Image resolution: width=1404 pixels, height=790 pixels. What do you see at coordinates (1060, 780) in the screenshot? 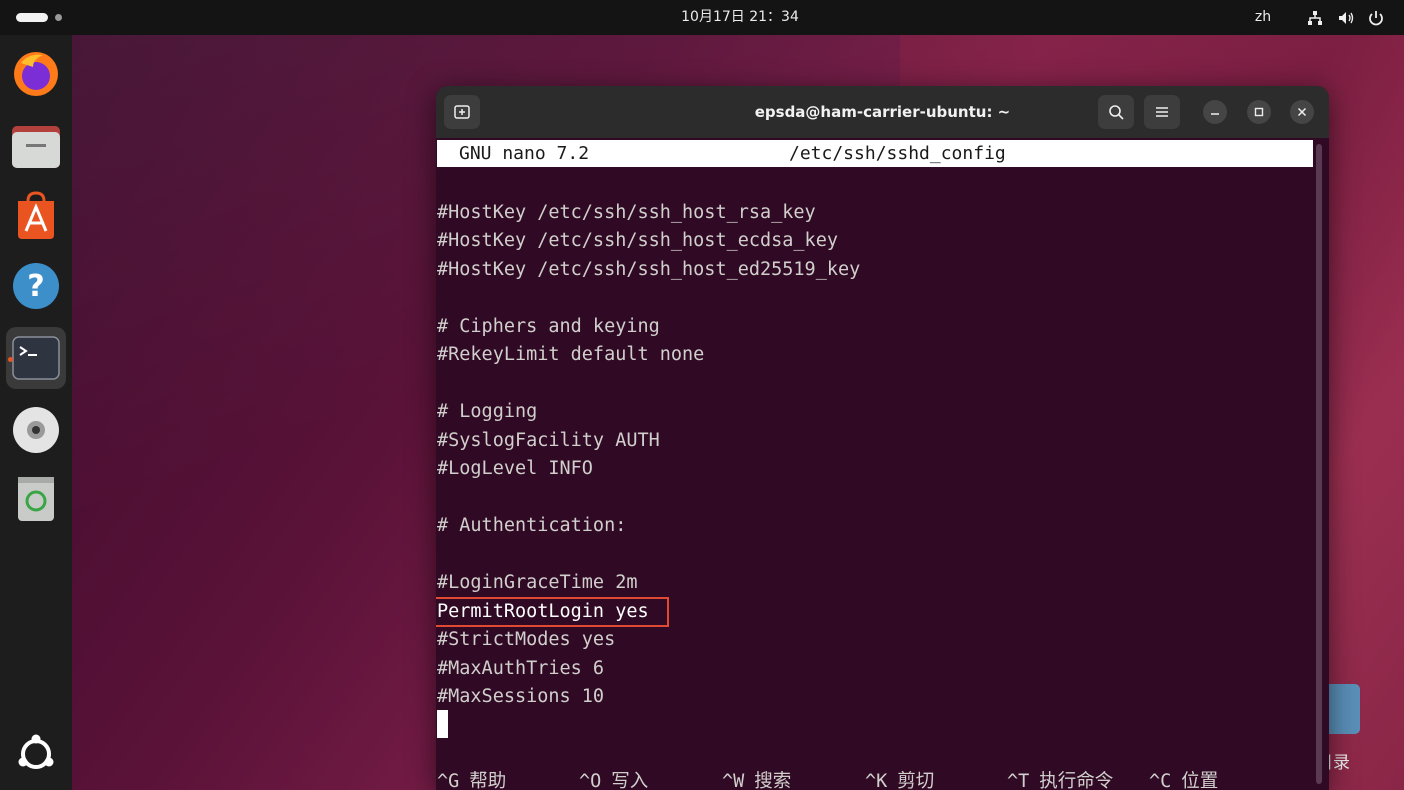
I see `shortcut-execute: ^T 执行命令` at bounding box center [1060, 780].